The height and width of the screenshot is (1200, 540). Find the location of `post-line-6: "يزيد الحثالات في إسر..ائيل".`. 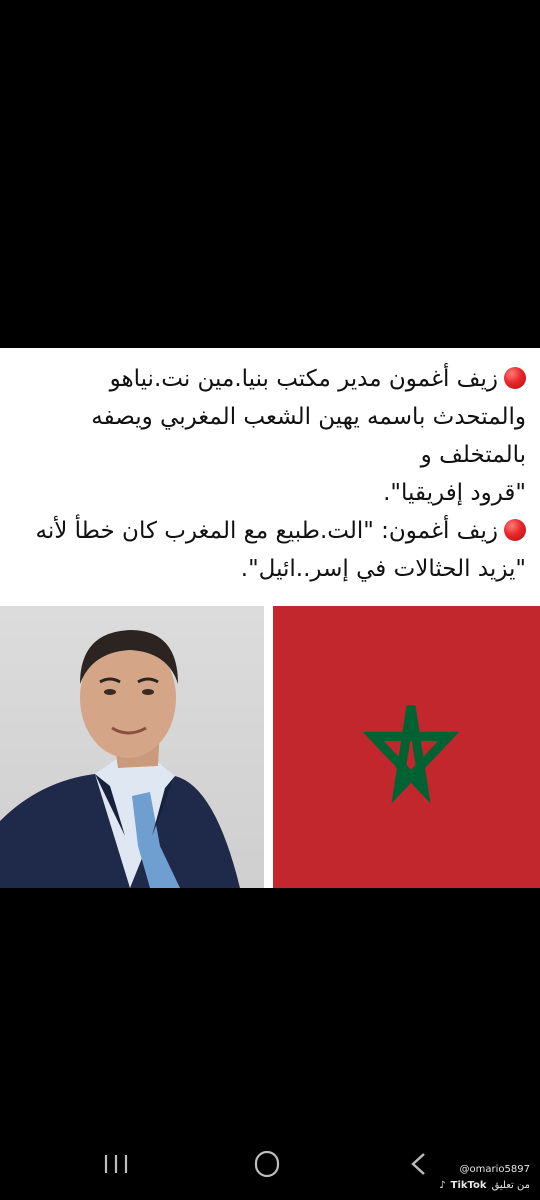

post-line-6: "يزيد الحثالات في إسر..ائيل". is located at coordinates (383, 569).